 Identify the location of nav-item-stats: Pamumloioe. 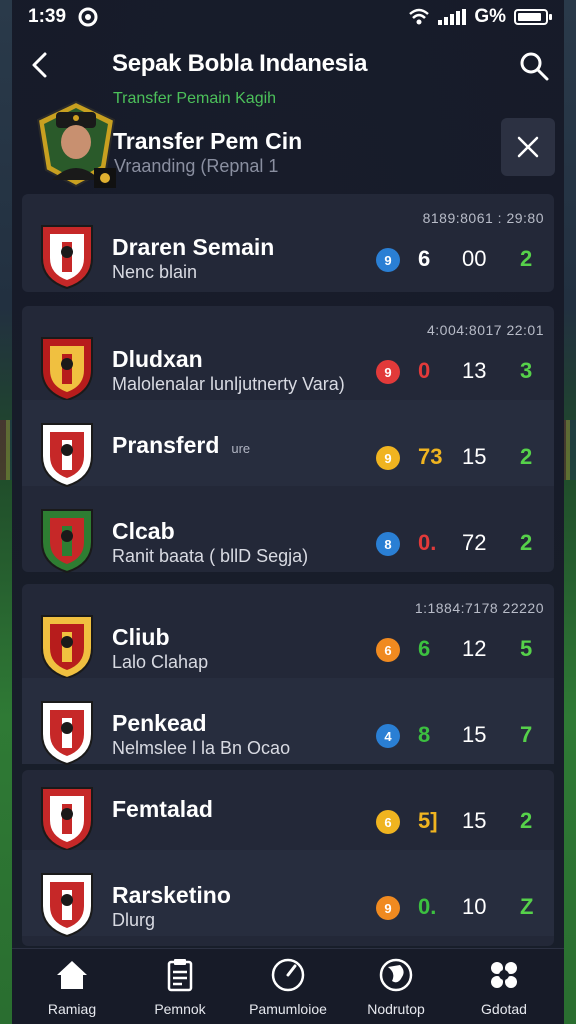
(288, 986).